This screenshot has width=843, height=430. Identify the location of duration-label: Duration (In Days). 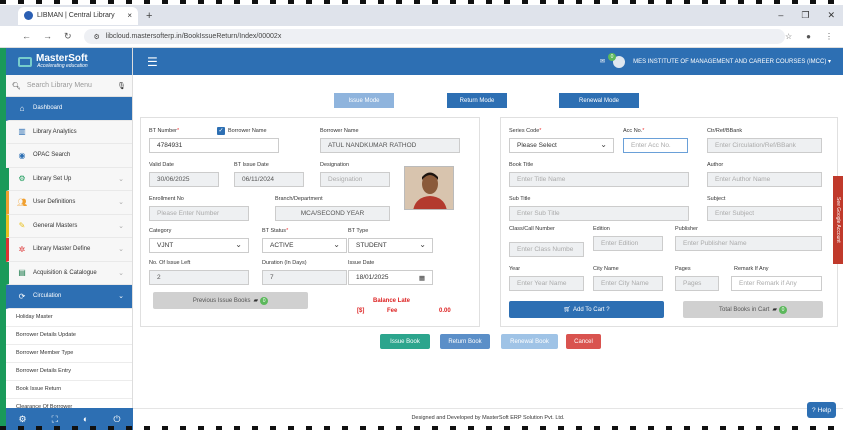
(284, 263).